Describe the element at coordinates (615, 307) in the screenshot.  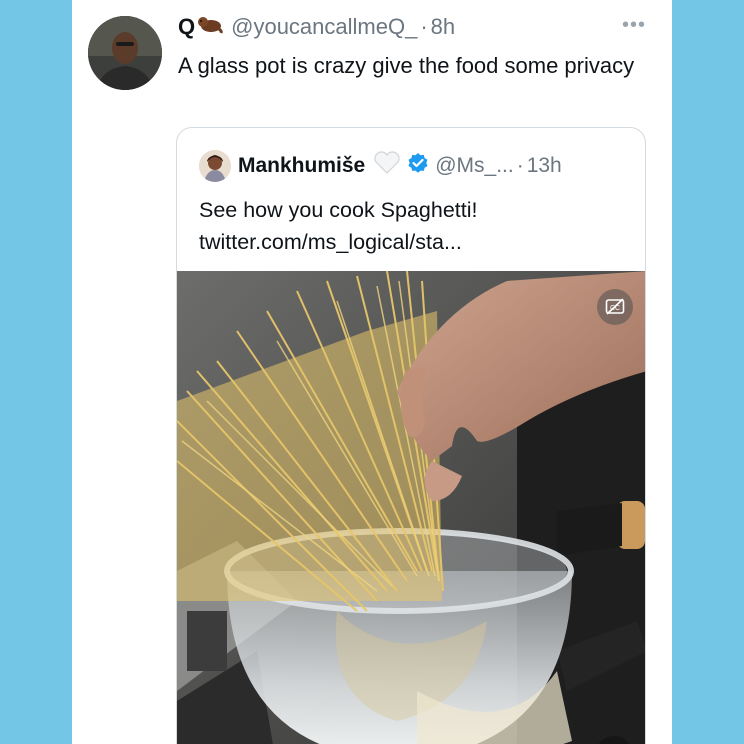
I see `captions-icon: CC` at that location.